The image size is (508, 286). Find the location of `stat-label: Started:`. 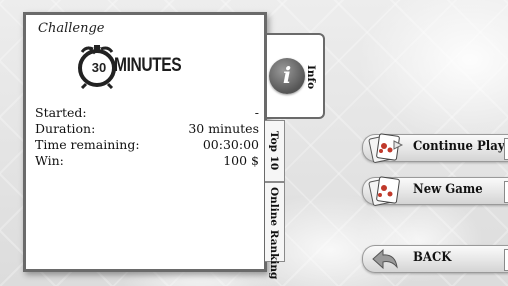

stat-label: Started: is located at coordinates (61, 112).